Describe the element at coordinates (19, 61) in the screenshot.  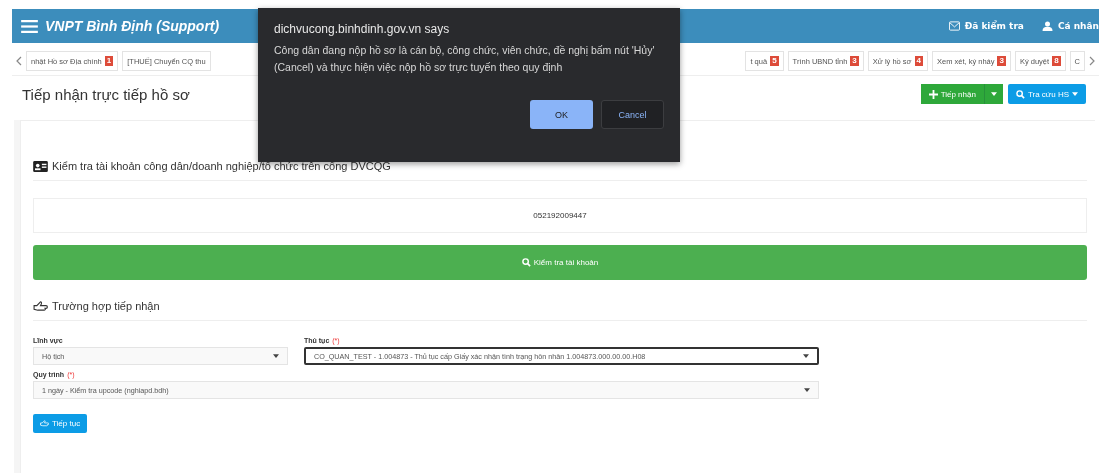
I see `chevron-left-icon` at that location.